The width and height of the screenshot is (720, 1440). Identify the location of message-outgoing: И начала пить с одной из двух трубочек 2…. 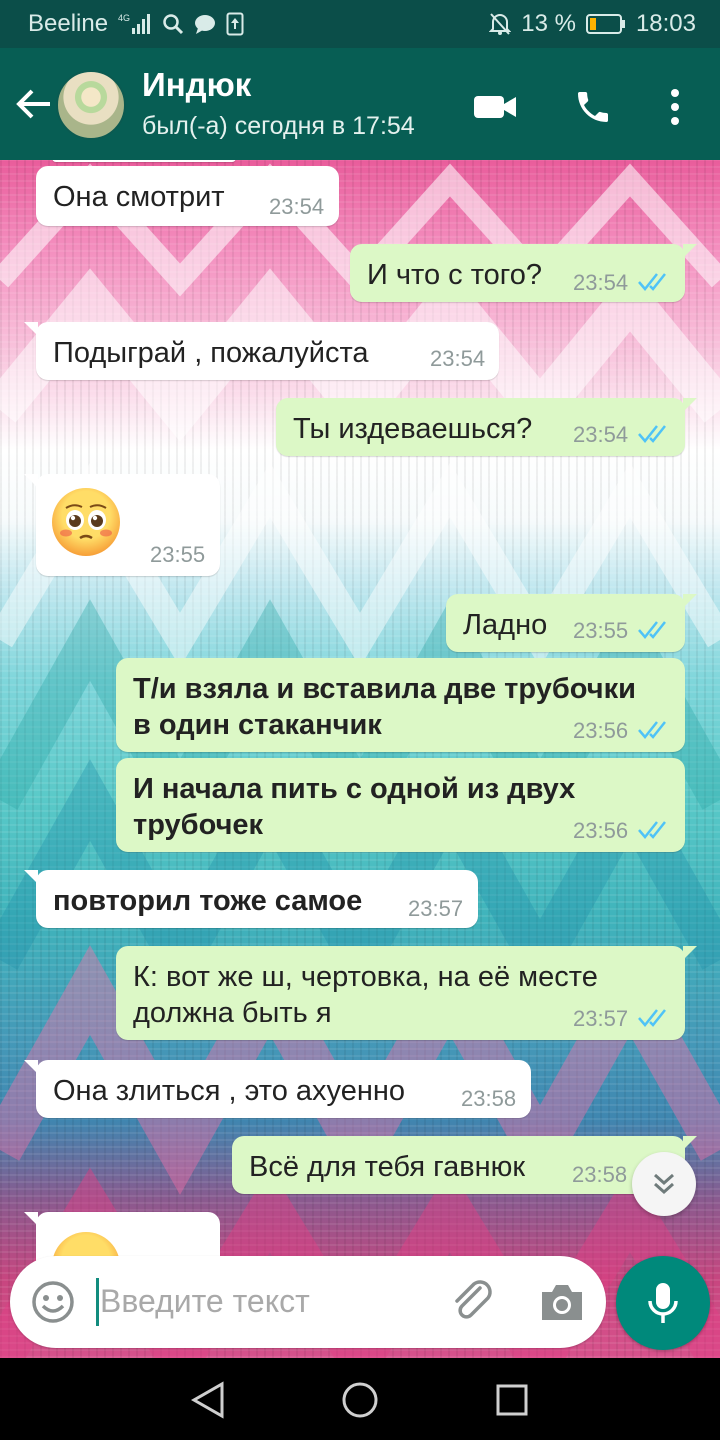
(400, 805).